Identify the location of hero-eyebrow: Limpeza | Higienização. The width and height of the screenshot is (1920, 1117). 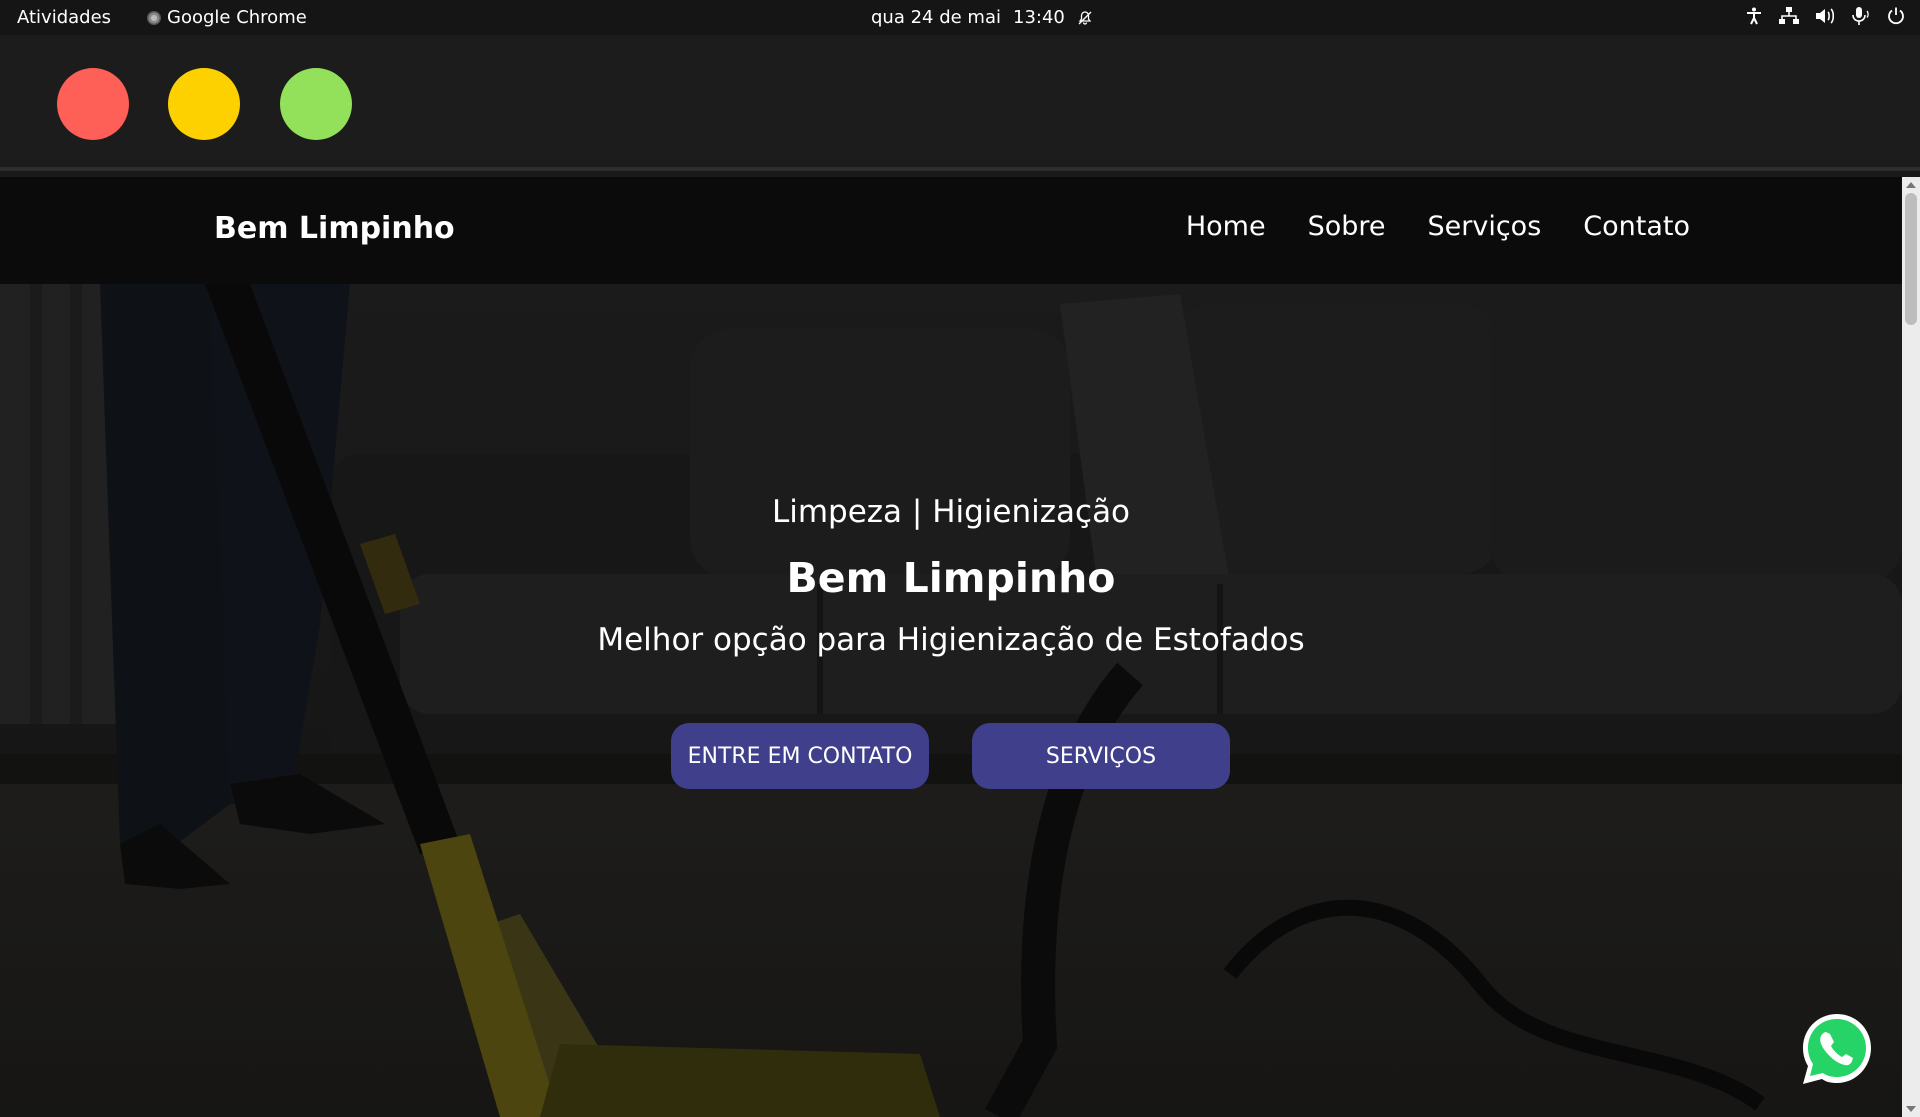
(951, 512).